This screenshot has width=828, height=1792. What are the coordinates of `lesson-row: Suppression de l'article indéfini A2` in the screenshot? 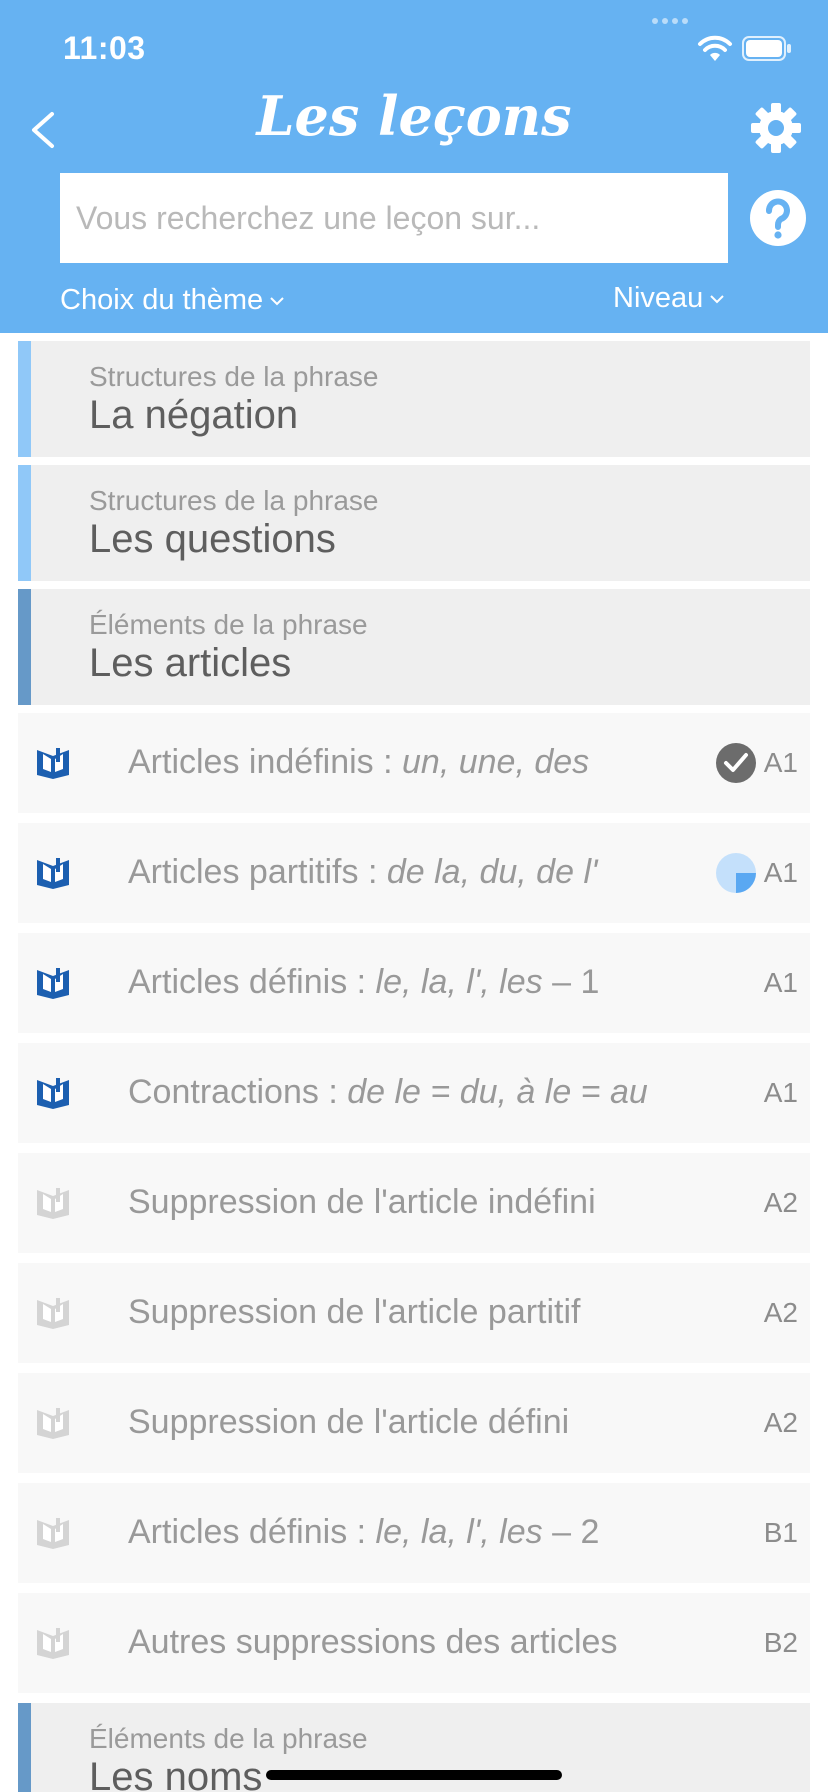 It's located at (414, 1203).